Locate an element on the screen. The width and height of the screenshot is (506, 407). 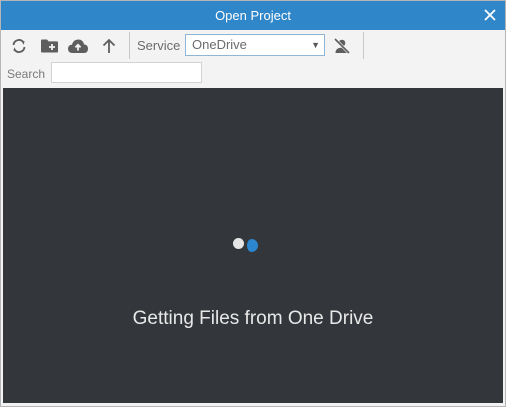
parent-folder-button is located at coordinates (109, 46).